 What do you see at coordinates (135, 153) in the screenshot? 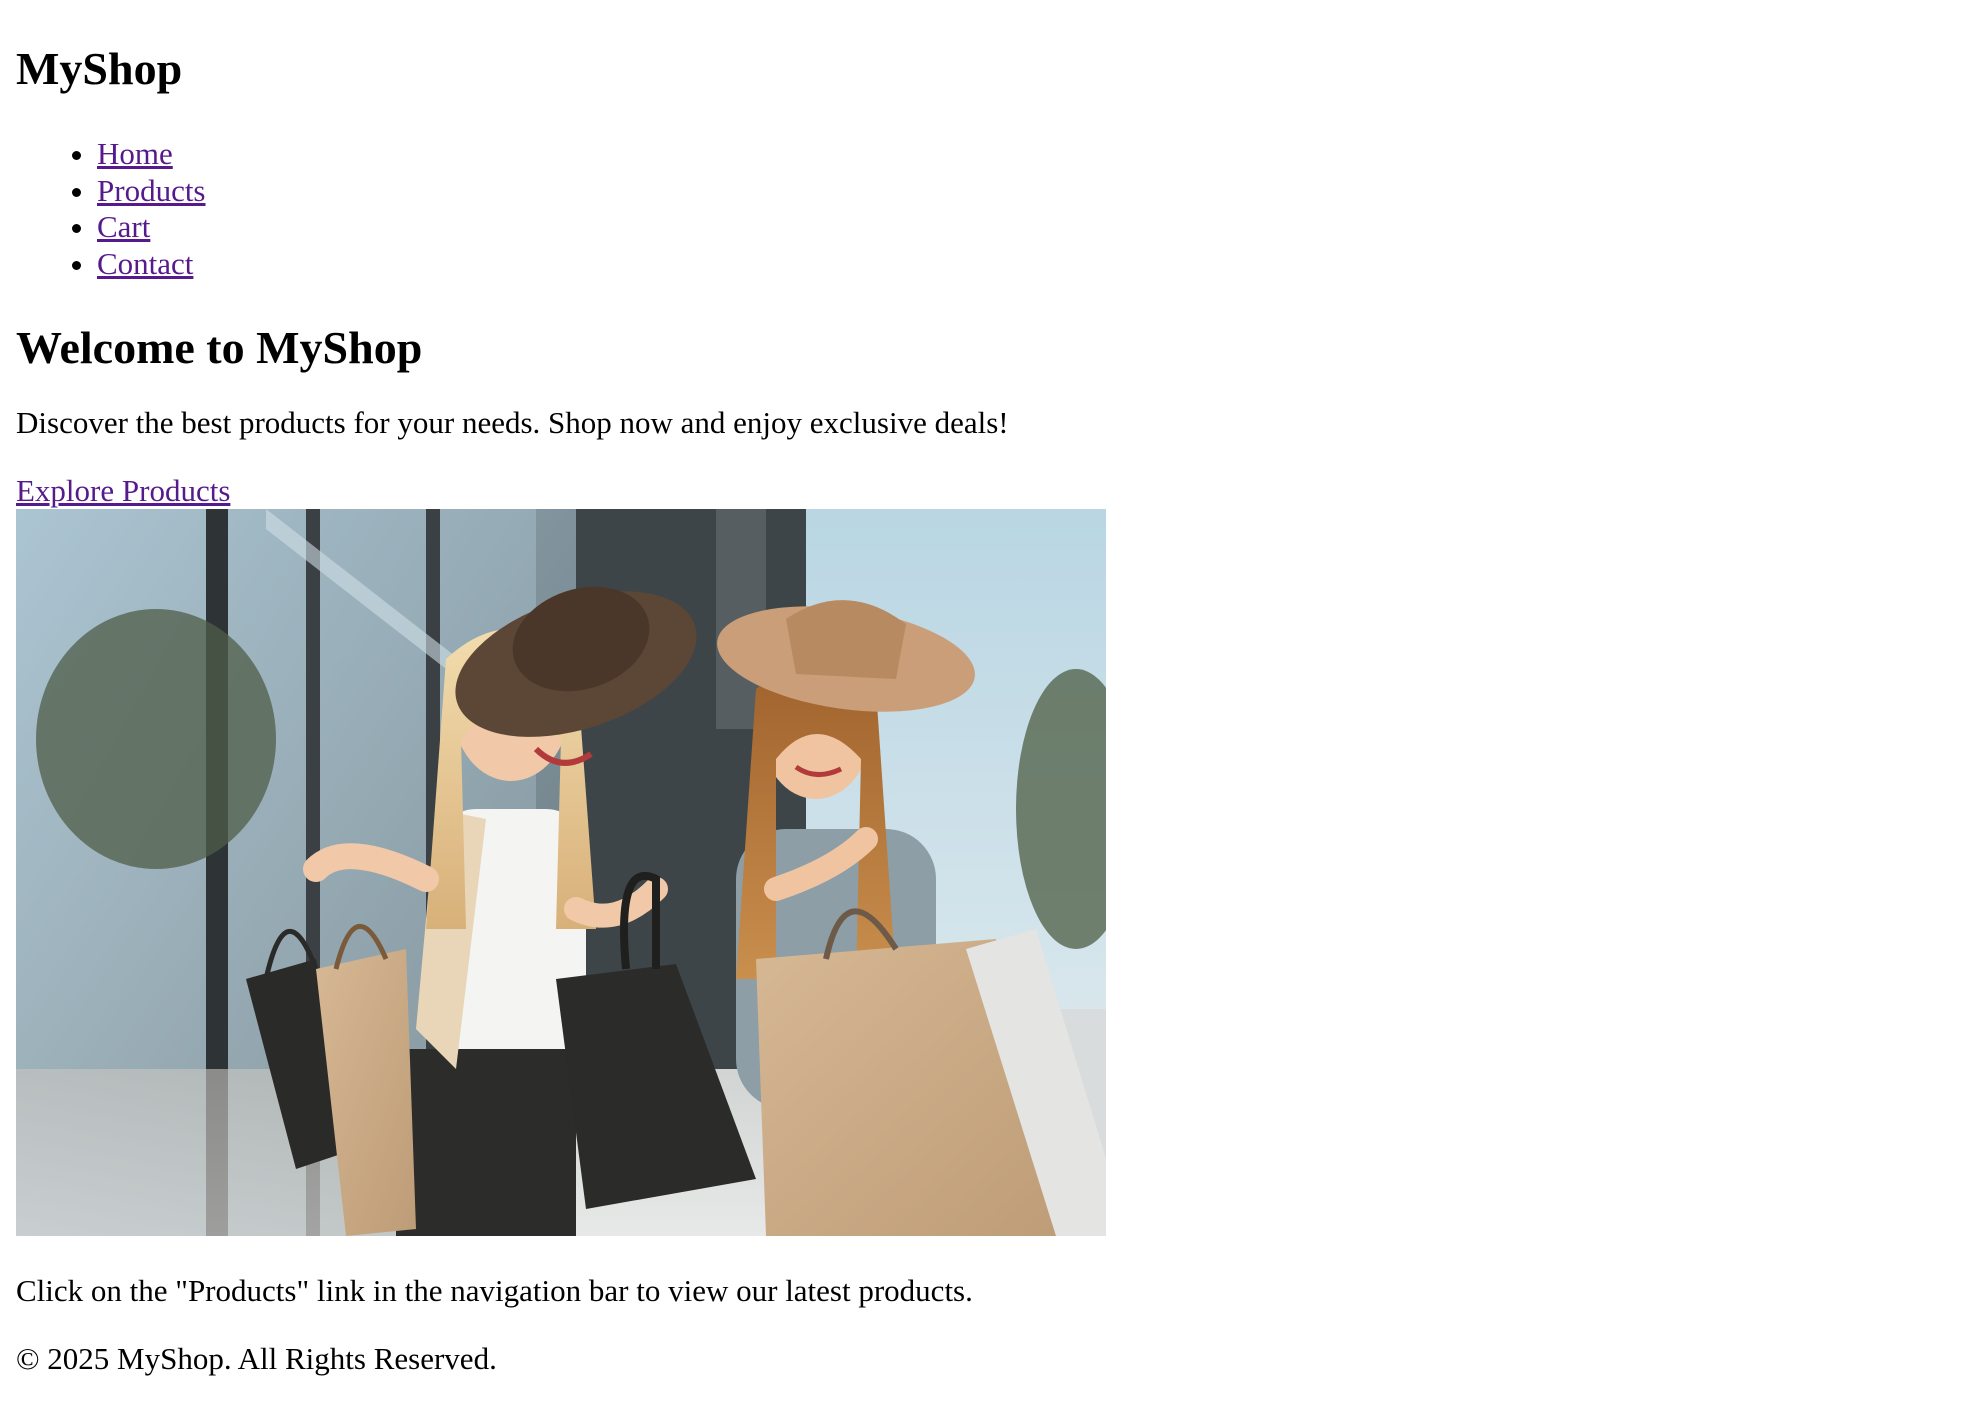
I see `nav-link-home: Home` at bounding box center [135, 153].